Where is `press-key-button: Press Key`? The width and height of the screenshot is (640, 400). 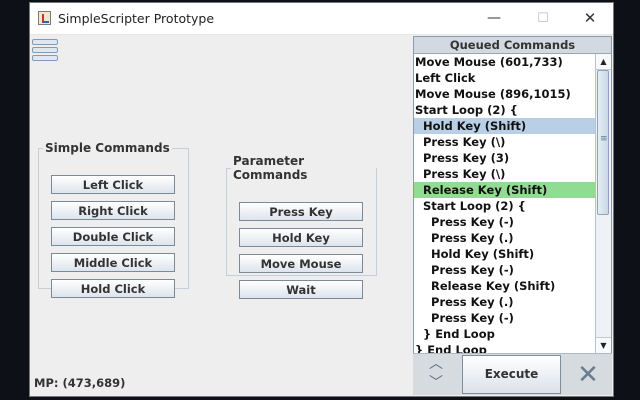 press-key-button: Press Key is located at coordinates (301, 211).